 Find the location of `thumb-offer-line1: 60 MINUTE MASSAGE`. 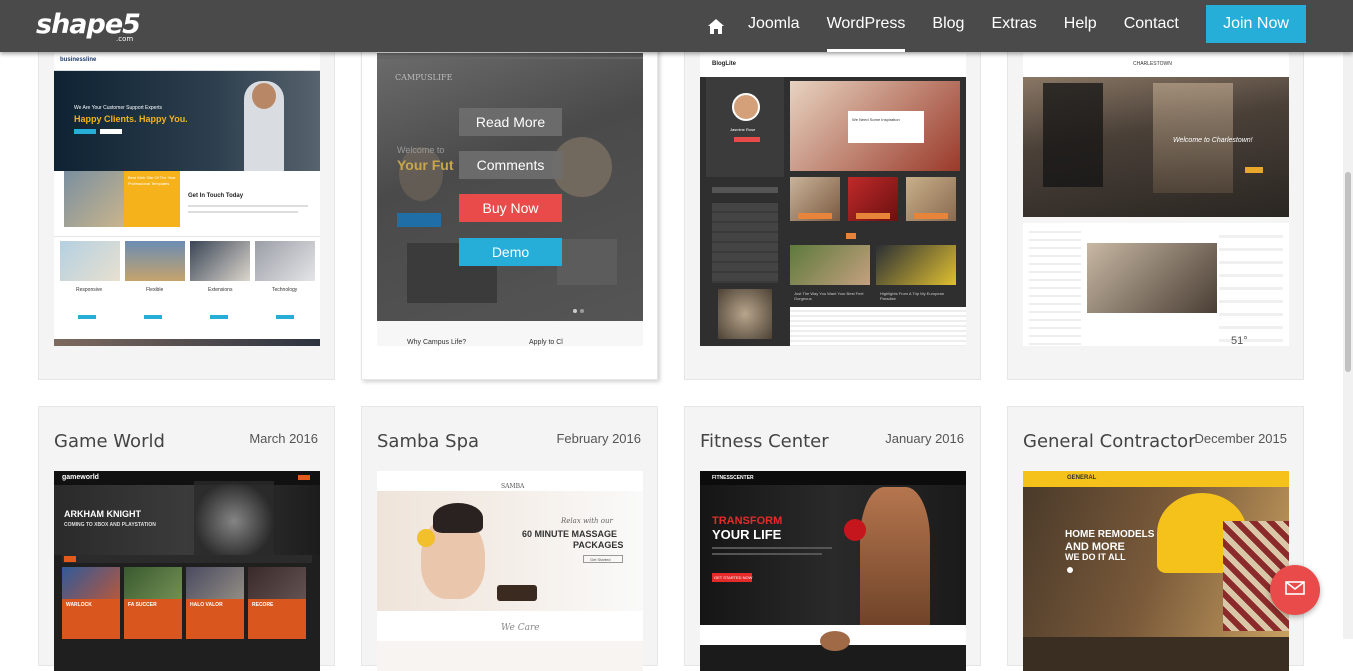

thumb-offer-line1: 60 MINUTE MASSAGE is located at coordinates (570, 534).